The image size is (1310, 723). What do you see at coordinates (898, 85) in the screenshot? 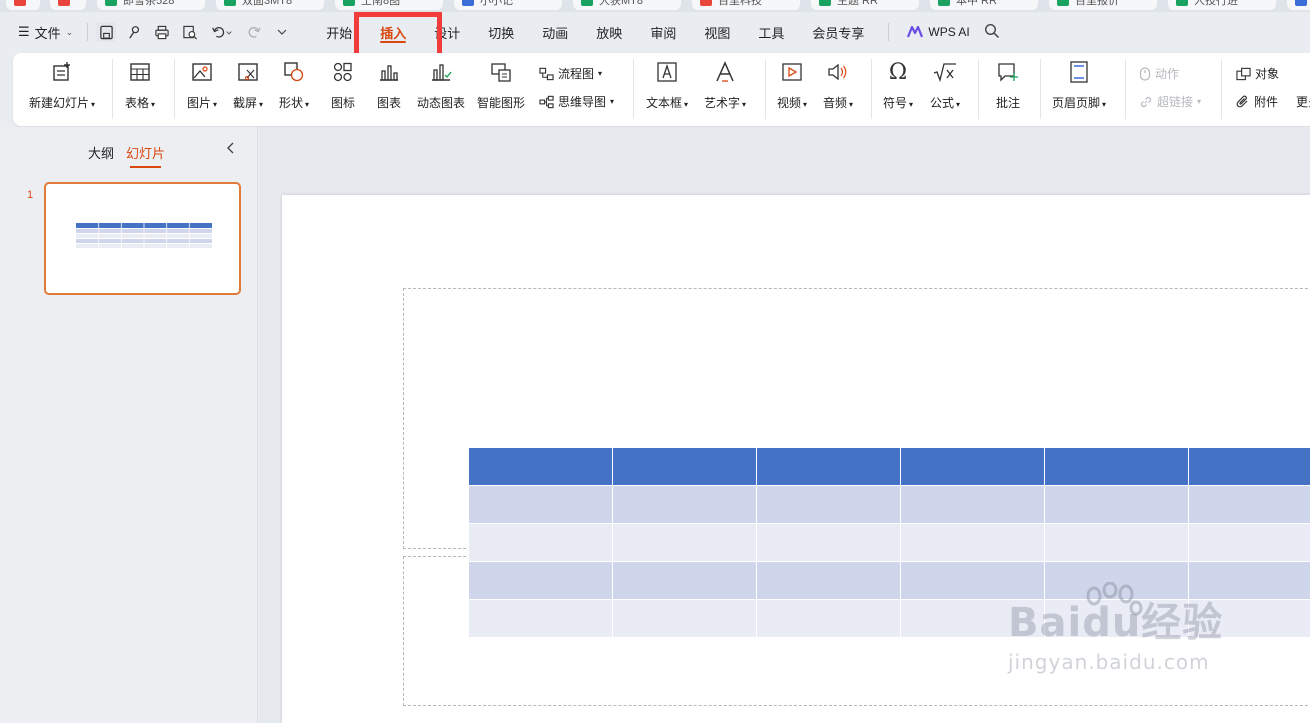
I see `symbol-button: Ω 符号 ▾` at bounding box center [898, 85].